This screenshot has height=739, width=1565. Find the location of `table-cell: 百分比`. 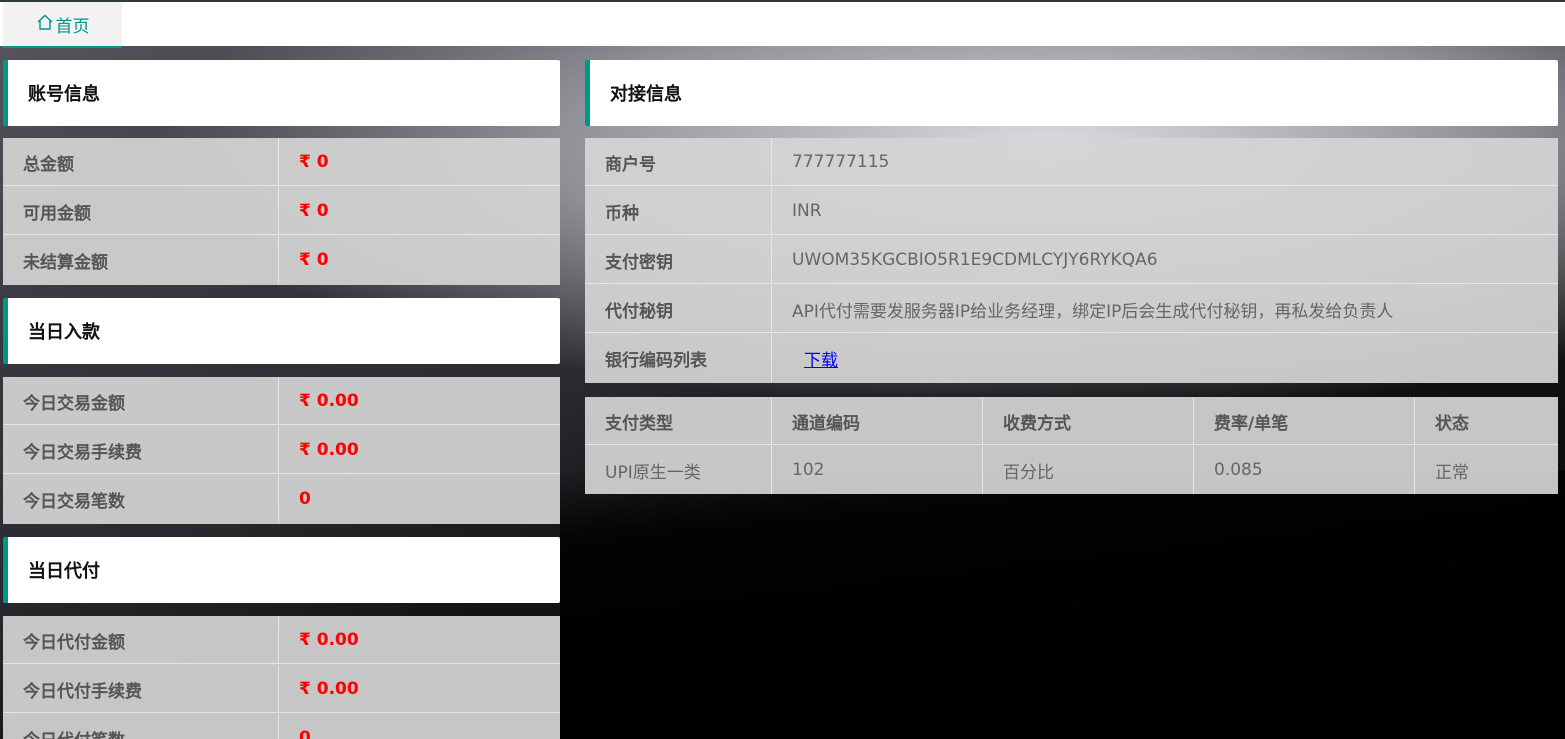

table-cell: 百分比 is located at coordinates (1088, 470).